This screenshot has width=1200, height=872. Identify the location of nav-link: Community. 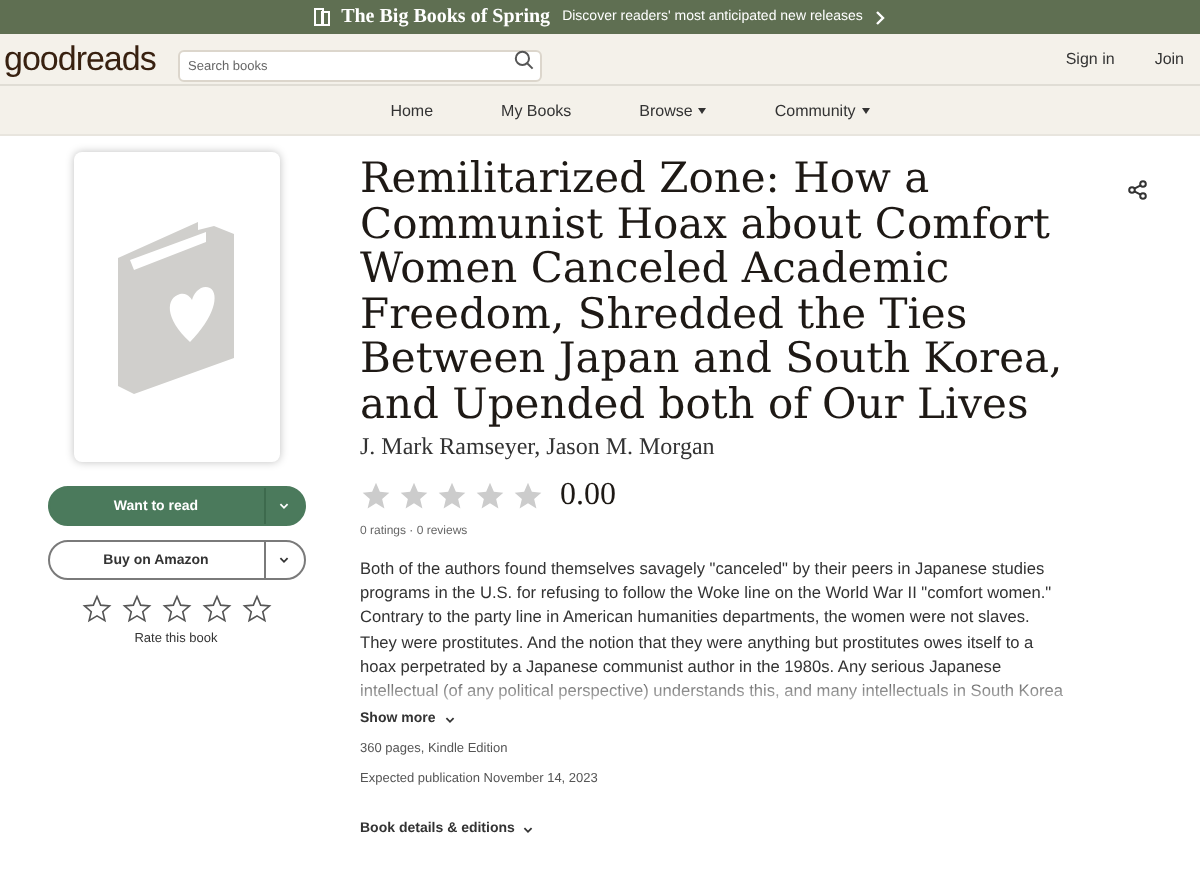
(822, 110).